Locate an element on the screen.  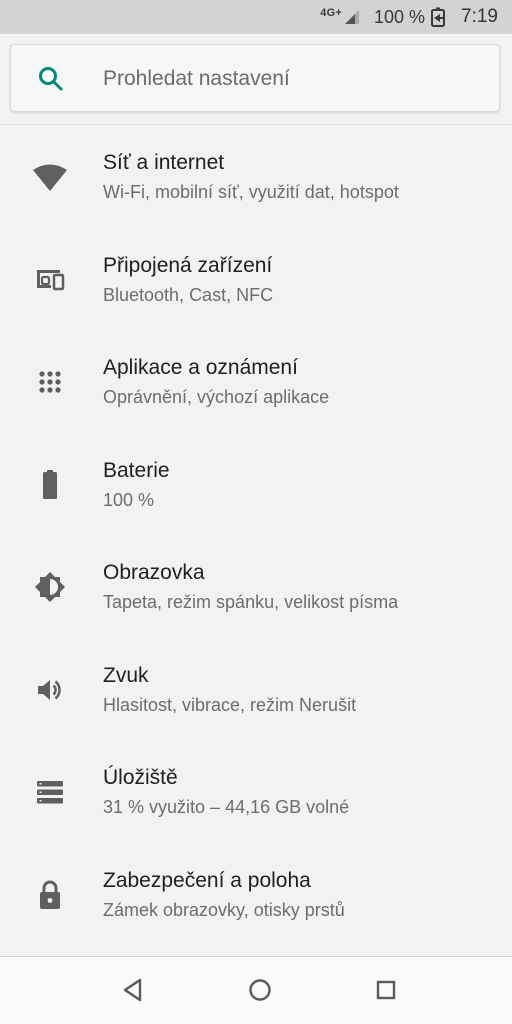
settings-item-title: Úložiště is located at coordinates (140, 777).